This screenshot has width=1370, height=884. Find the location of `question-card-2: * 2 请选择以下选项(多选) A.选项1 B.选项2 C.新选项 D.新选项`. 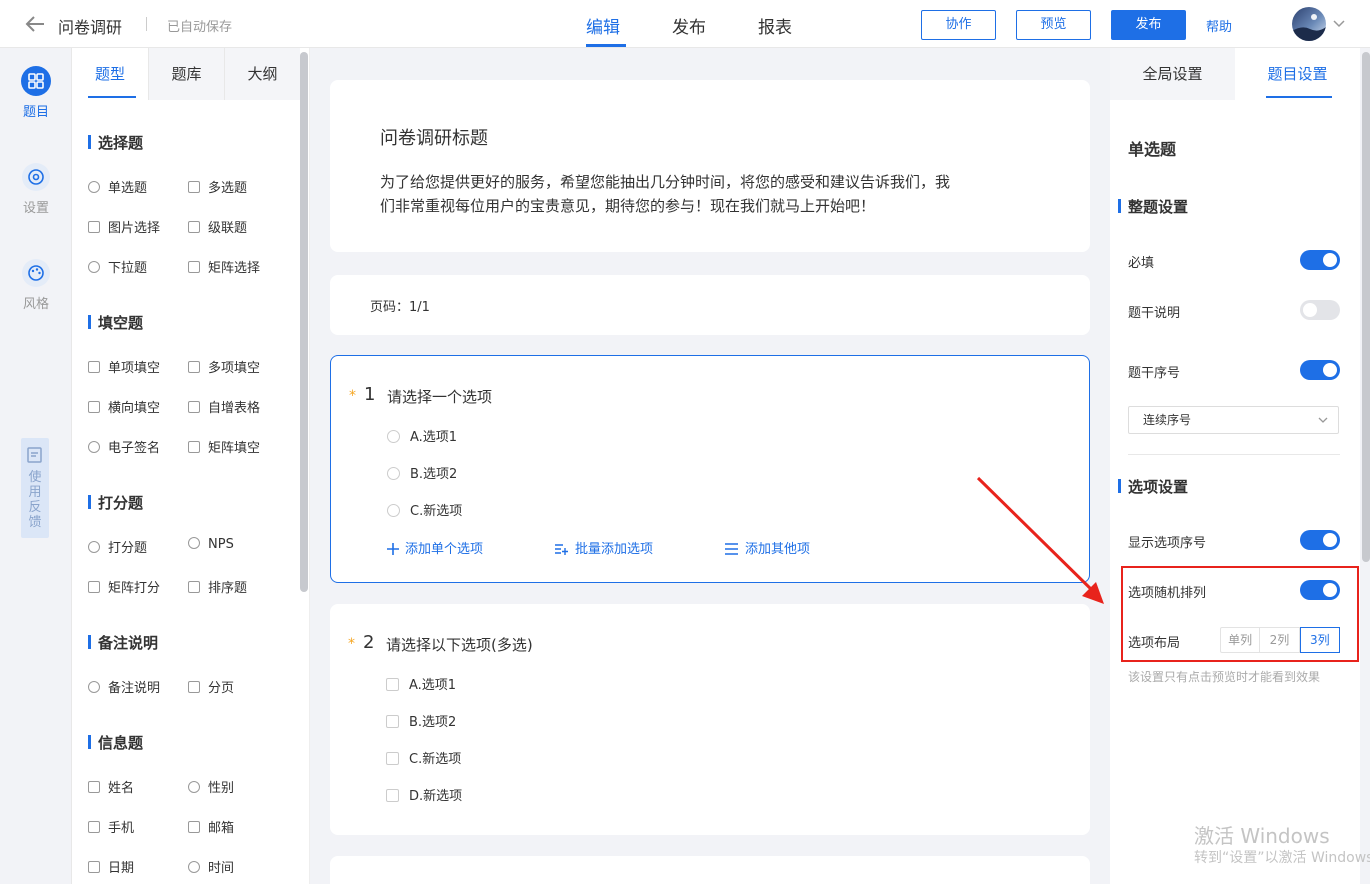

question-card-2: * 2 请选择以下选项(多选) A.选项1 B.选项2 C.新选项 D.新选项 is located at coordinates (710, 719).